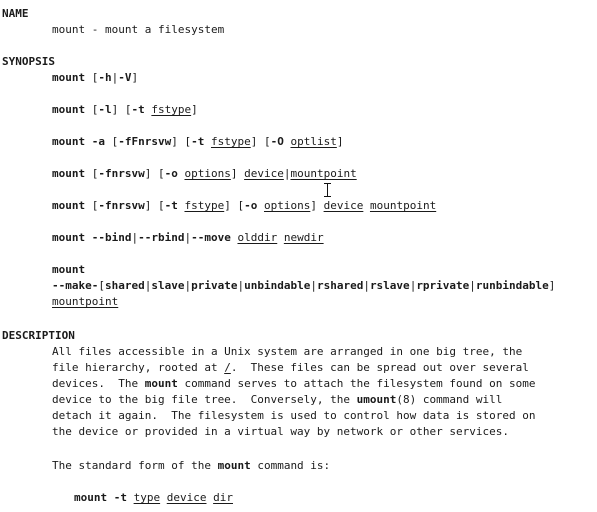 The image size is (597, 512). What do you see at coordinates (69, 269) in the screenshot?
I see `synopsis-line-7: mount` at bounding box center [69, 269].